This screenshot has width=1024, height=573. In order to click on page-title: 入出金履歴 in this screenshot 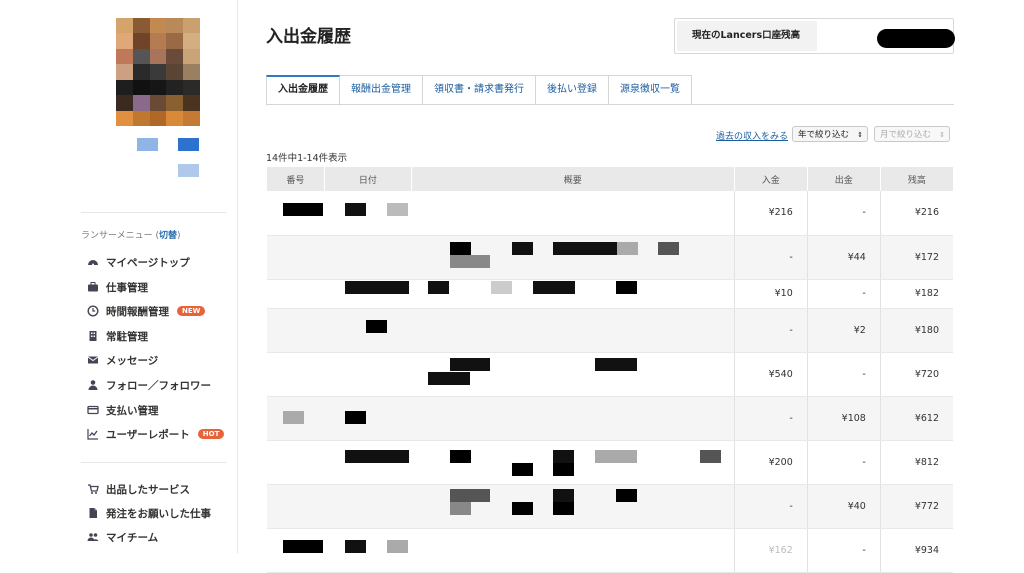, I will do `click(308, 37)`.